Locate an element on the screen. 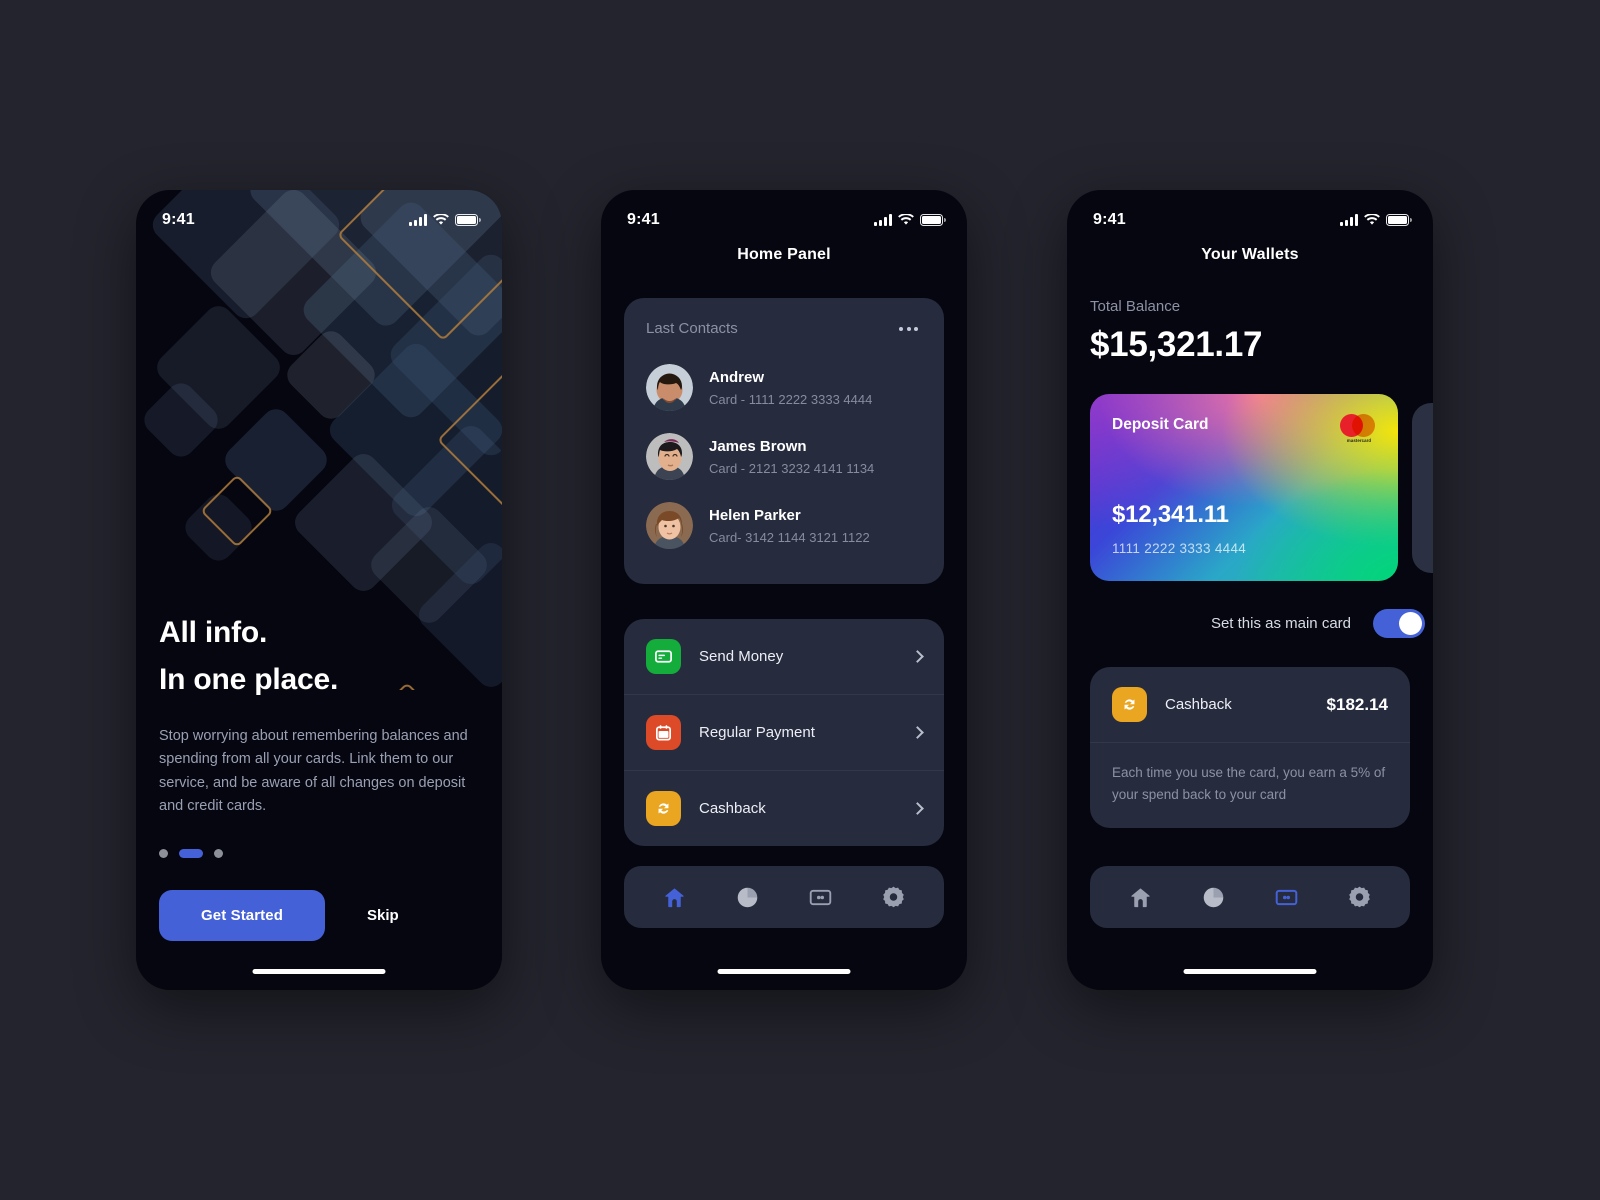  credit-card-icon is located at coordinates (663, 656).